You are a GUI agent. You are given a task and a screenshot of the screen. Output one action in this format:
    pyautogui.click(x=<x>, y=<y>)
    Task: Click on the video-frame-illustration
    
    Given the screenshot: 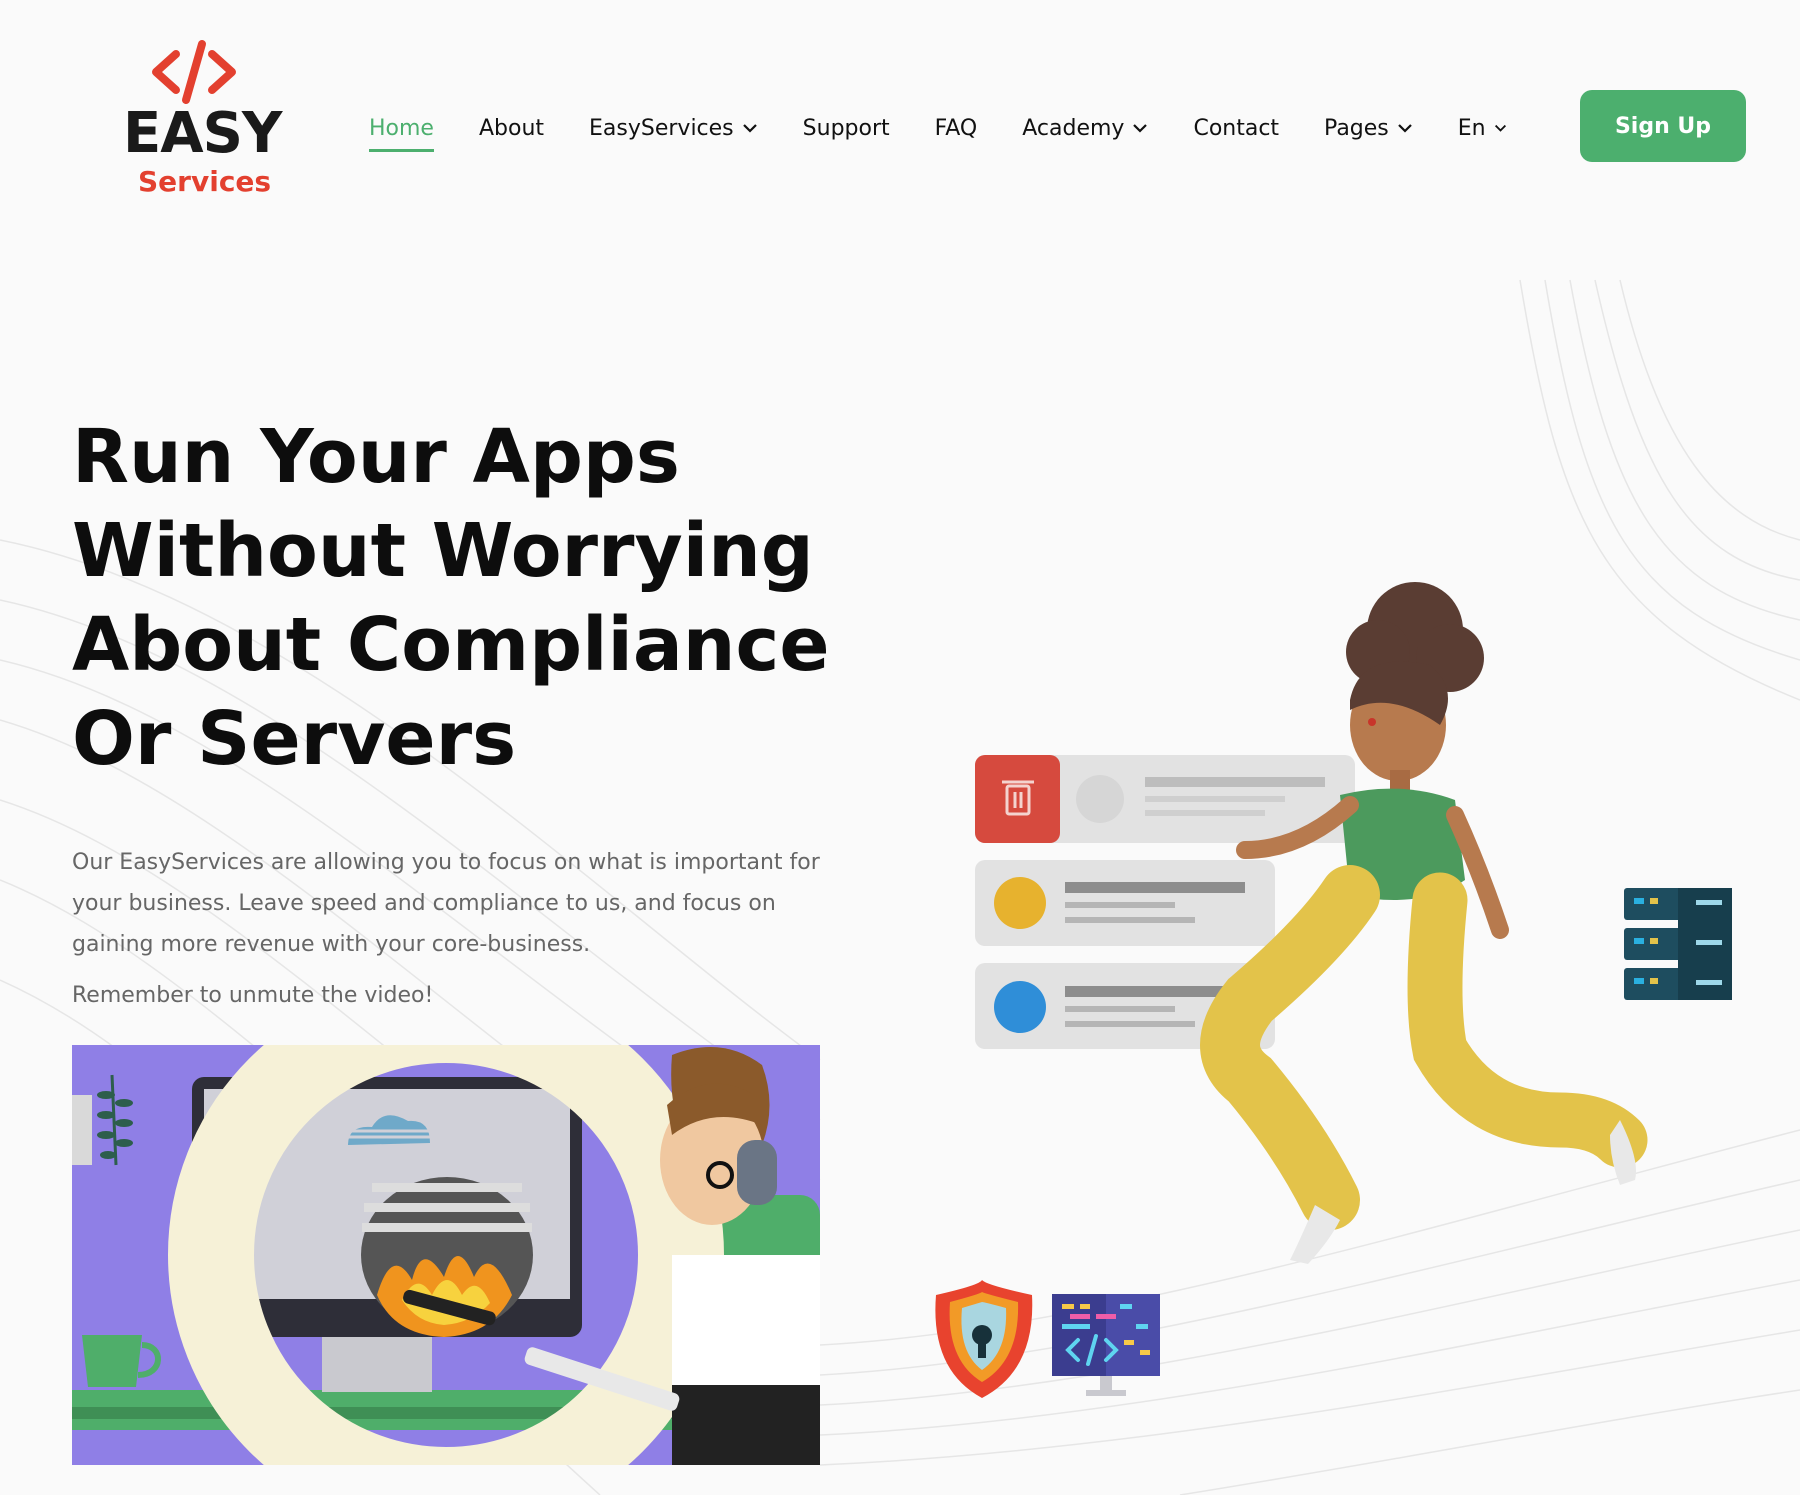 What is the action you would take?
    pyautogui.click(x=446, y=1255)
    